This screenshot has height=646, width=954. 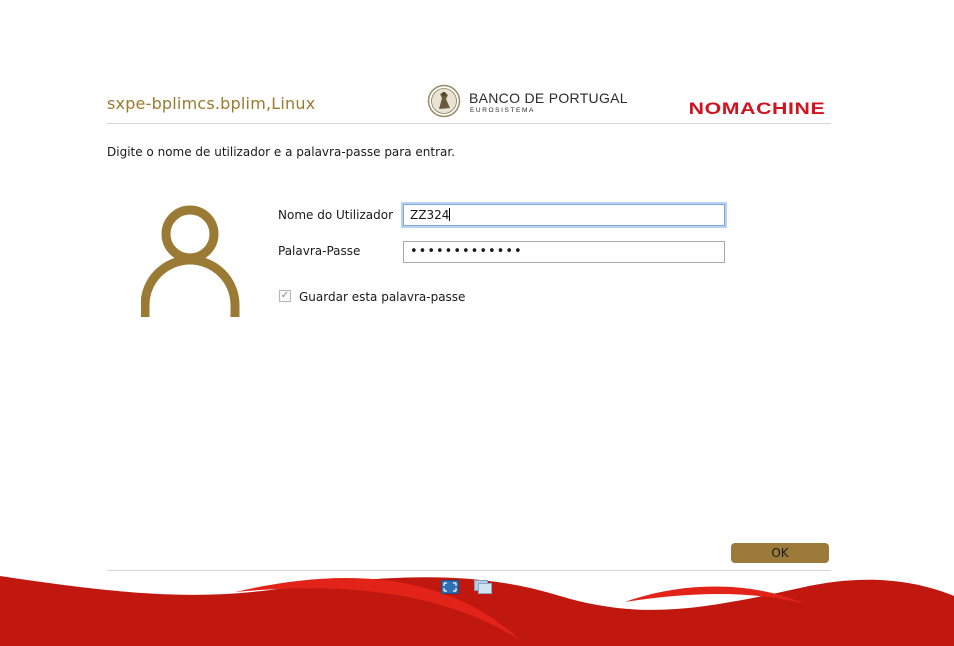 What do you see at coordinates (336, 215) in the screenshot?
I see `username-label: Nome do Utilizador` at bounding box center [336, 215].